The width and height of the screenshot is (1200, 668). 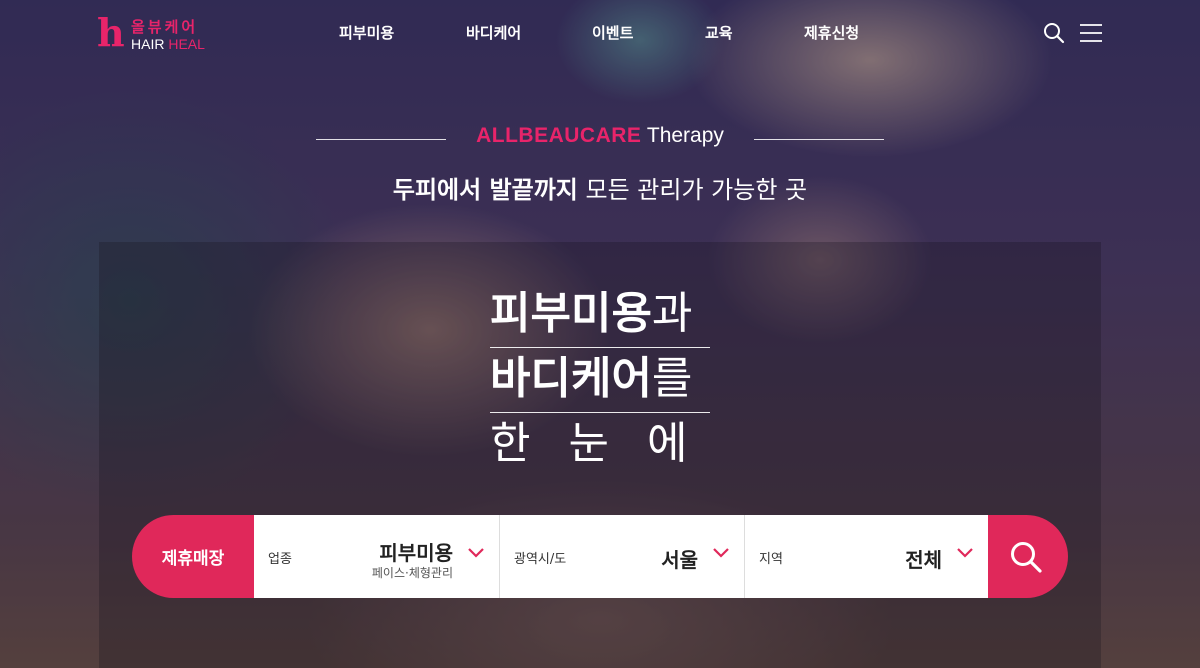 I want to click on hero-tagline: 두피에서 발끝까지 모든 관리가 가능한 곳, so click(x=600, y=187).